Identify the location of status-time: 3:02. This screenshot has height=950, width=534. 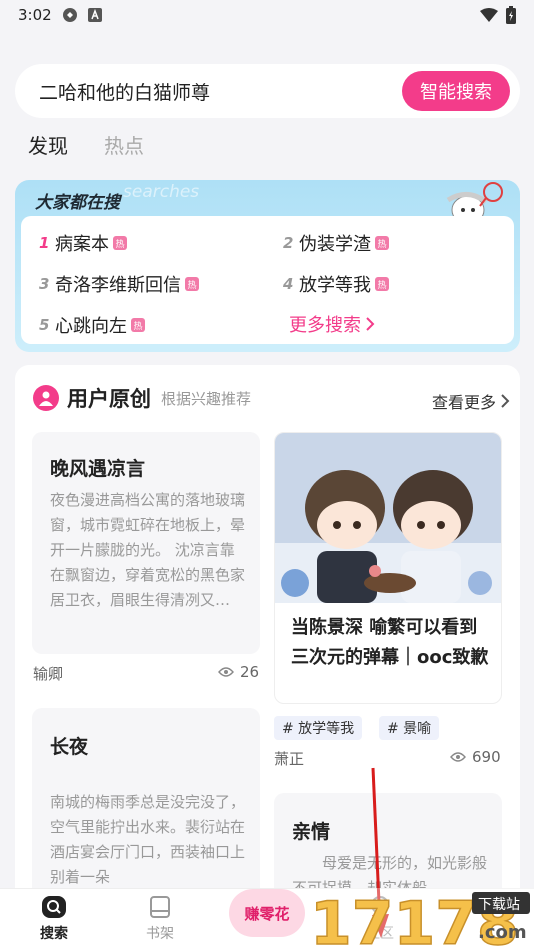
(35, 15).